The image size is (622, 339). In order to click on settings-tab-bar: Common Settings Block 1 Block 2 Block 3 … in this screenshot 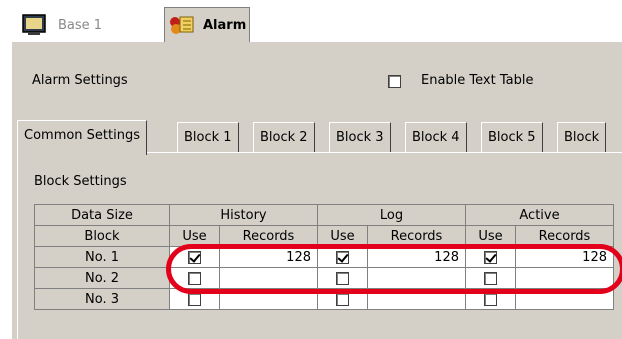, I will do `click(319, 137)`.